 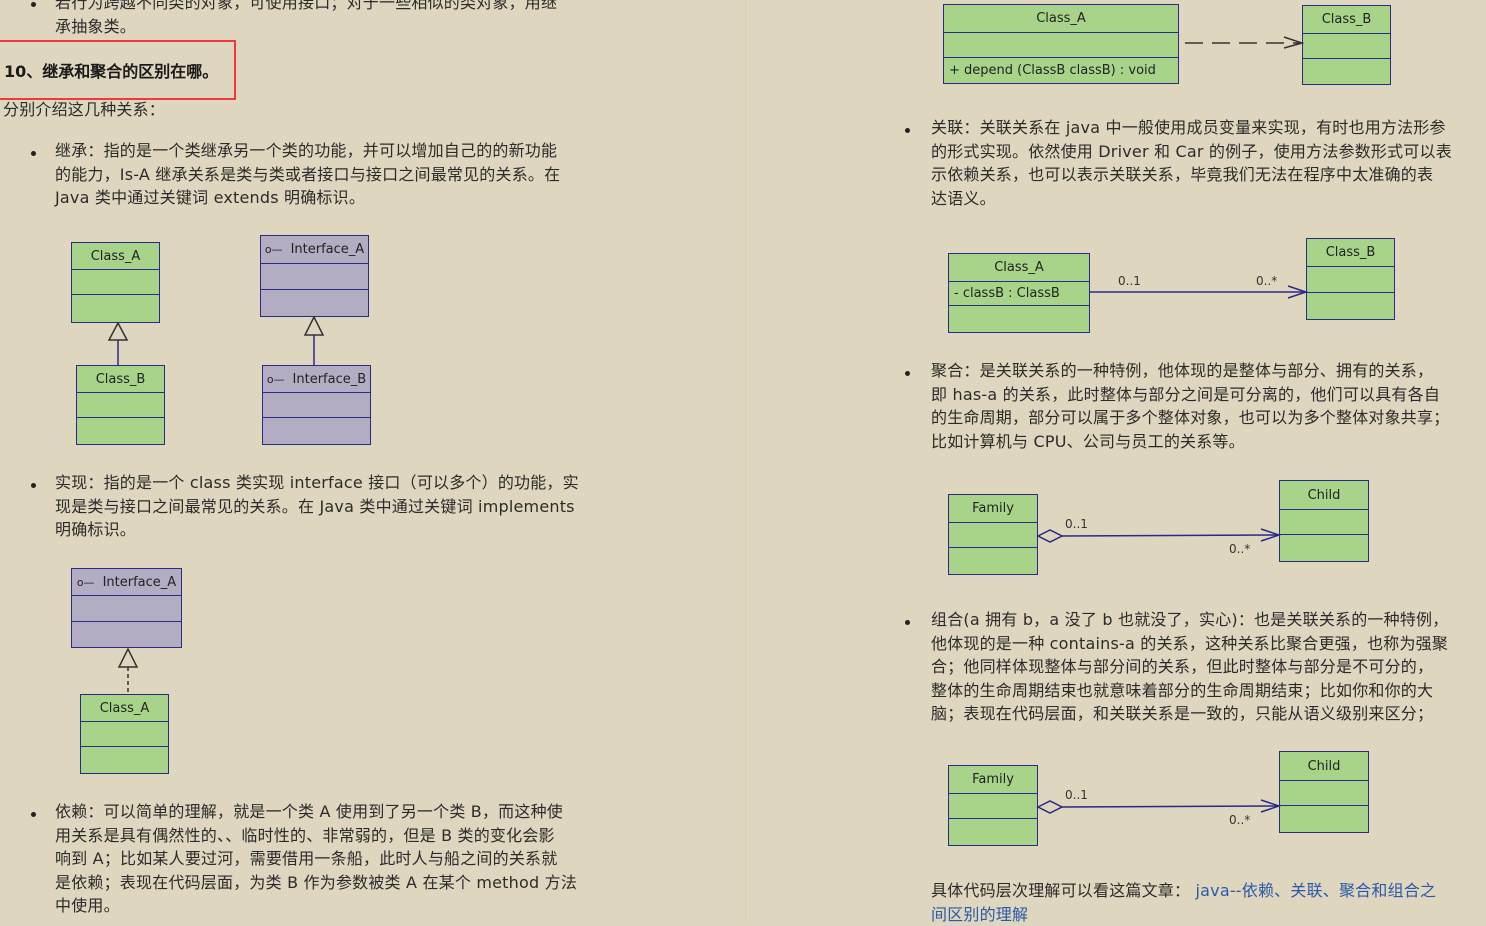 What do you see at coordinates (305, 835) in the screenshot?
I see `text-line: 用关系是具有偶然性的、、临时性的、非常弱的，但是 B 类的变化会影` at bounding box center [305, 835].